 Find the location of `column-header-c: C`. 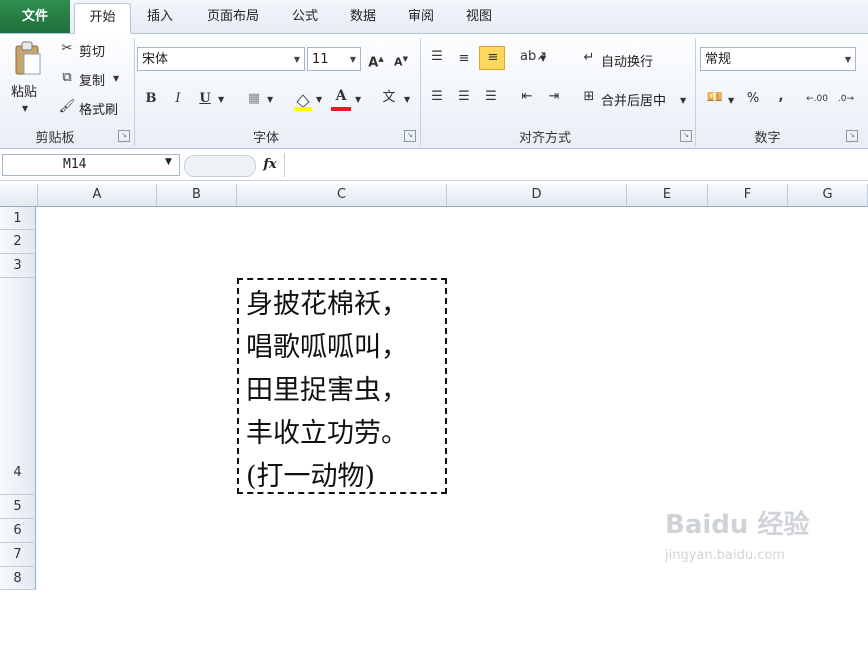

column-header-c: C is located at coordinates (342, 195).